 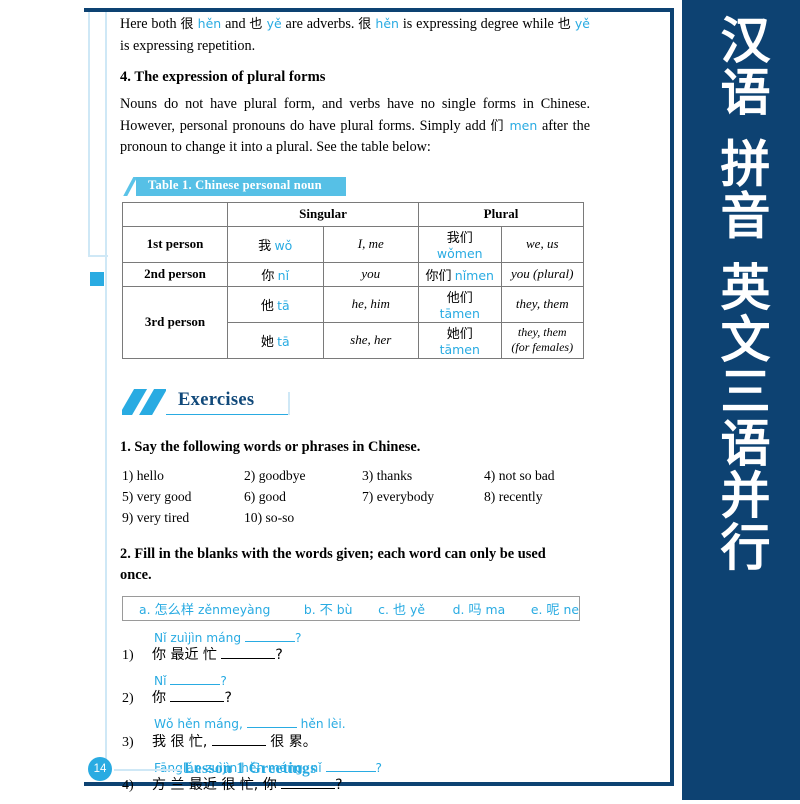 I want to click on pinyin-hint-end: ?, so click(x=298, y=637).